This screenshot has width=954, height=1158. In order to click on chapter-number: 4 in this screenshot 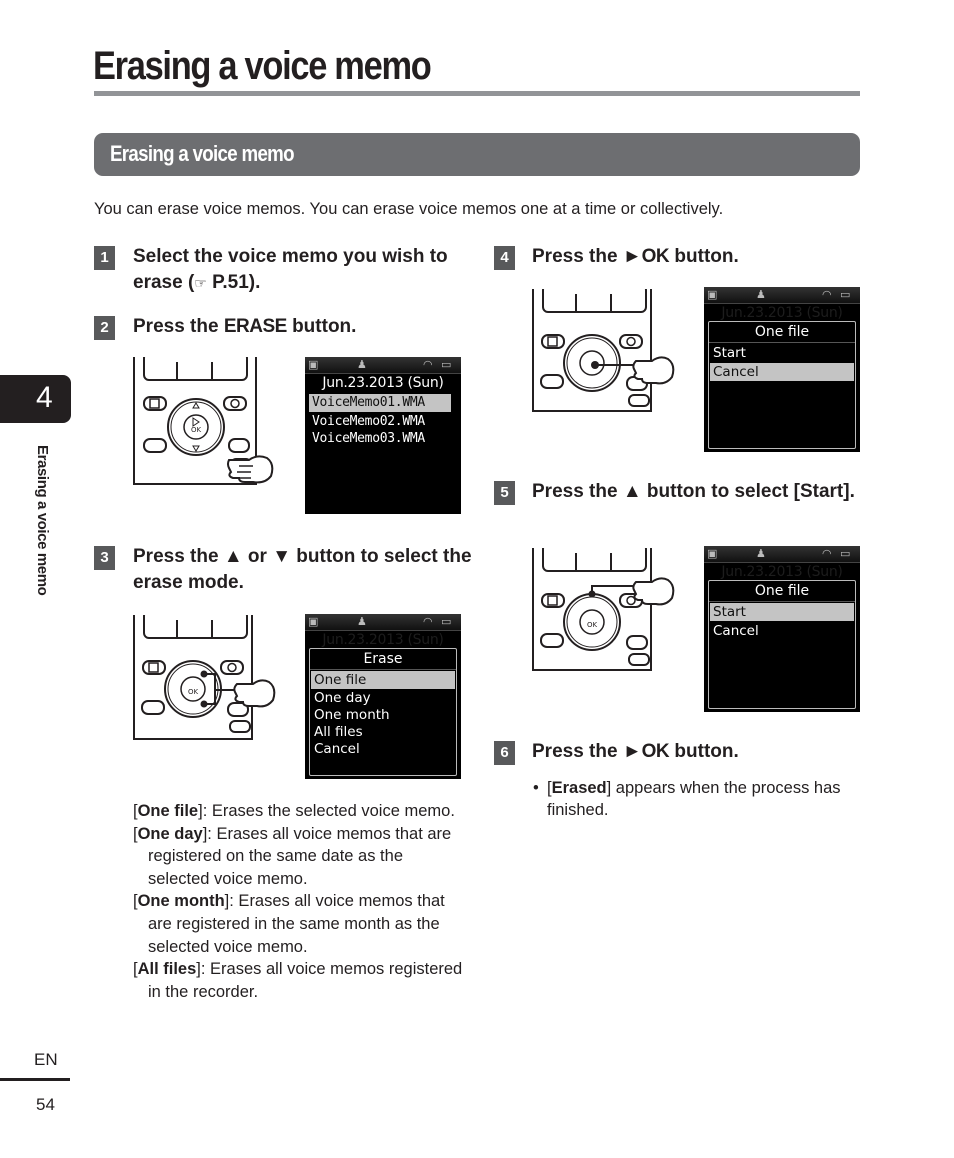, I will do `click(44, 397)`.